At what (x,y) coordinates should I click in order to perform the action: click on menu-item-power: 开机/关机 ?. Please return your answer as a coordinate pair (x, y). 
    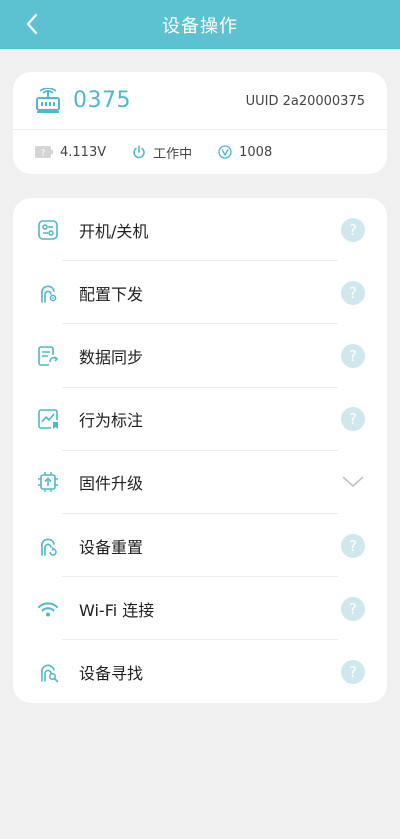
    Looking at the image, I should click on (200, 230).